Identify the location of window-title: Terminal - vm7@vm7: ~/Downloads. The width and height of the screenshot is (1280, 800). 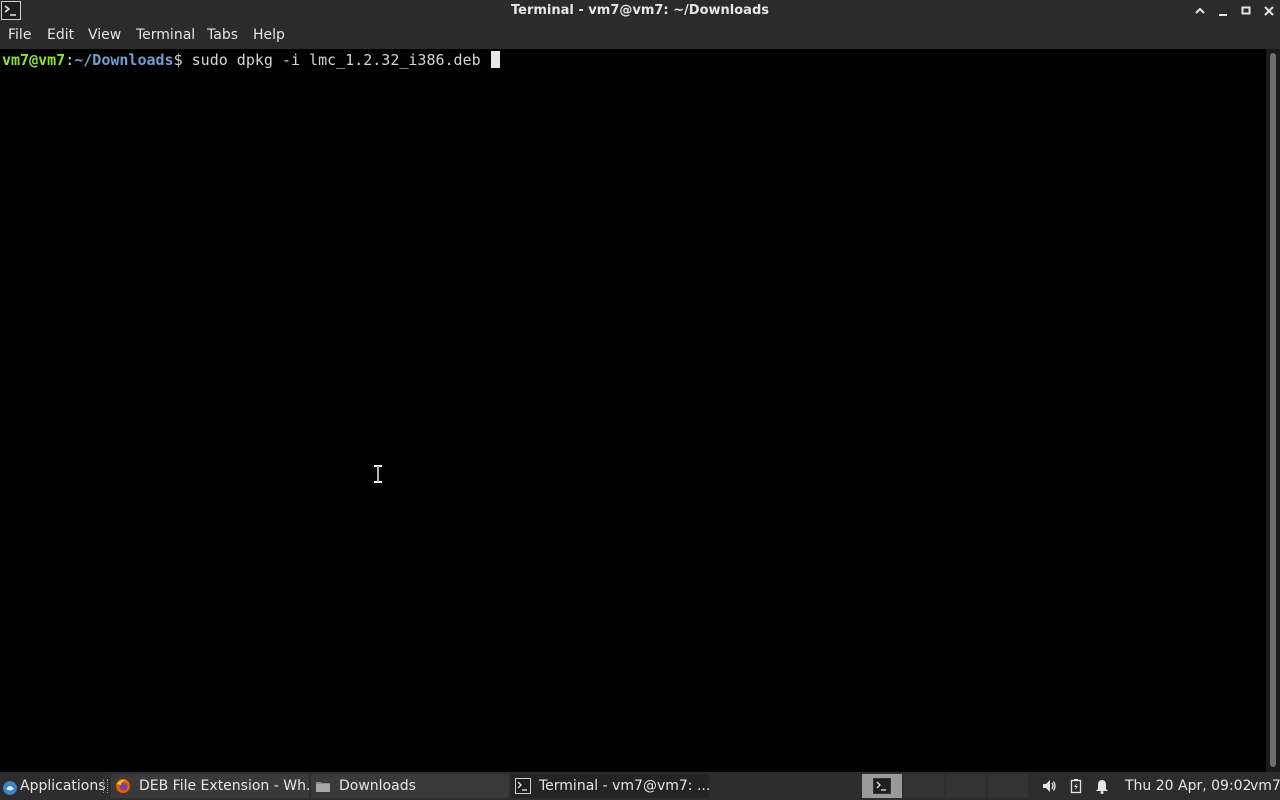
(640, 10).